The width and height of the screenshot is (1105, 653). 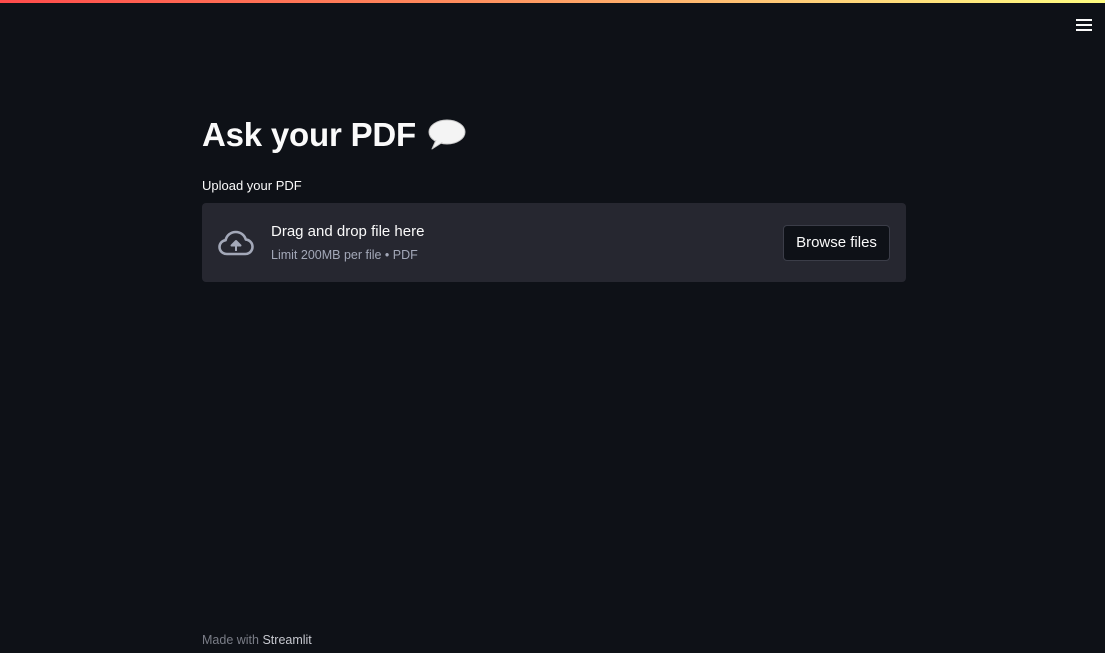 What do you see at coordinates (230, 640) in the screenshot?
I see `footer-prefix: Made with` at bounding box center [230, 640].